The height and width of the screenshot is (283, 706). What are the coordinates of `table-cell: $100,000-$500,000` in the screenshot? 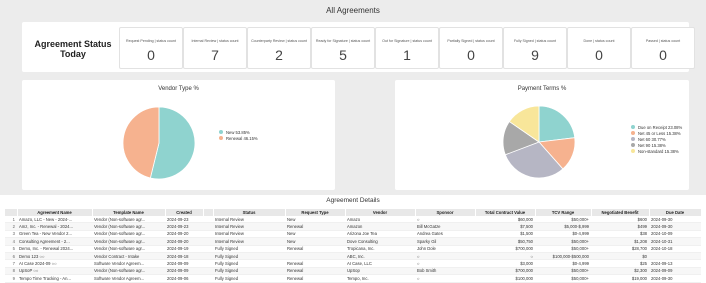 It's located at (563, 256).